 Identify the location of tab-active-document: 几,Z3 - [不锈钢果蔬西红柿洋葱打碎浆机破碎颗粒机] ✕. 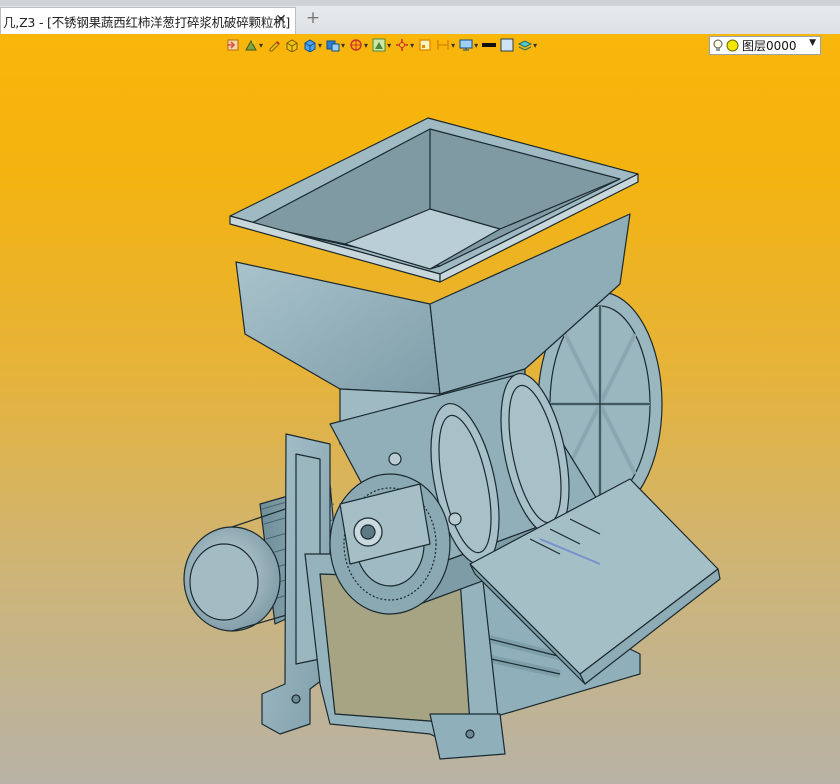
(148, 20).